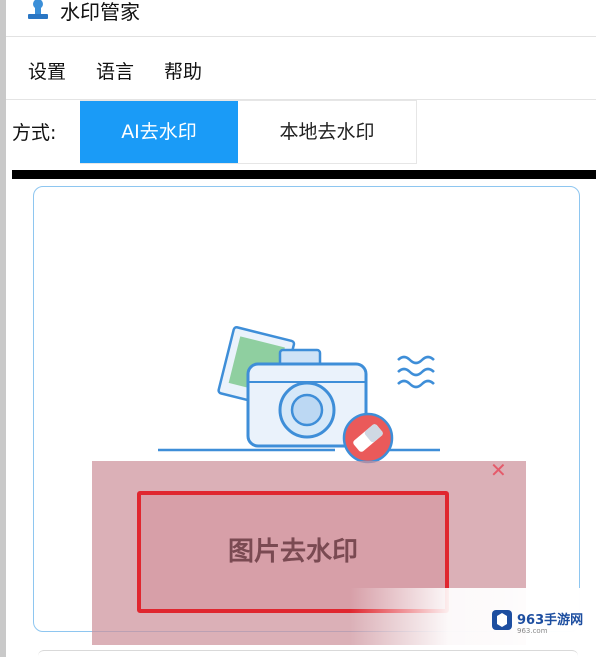 The image size is (596, 658). What do you see at coordinates (532, 631) in the screenshot?
I see `site-watermark-domain: 963.com` at bounding box center [532, 631].